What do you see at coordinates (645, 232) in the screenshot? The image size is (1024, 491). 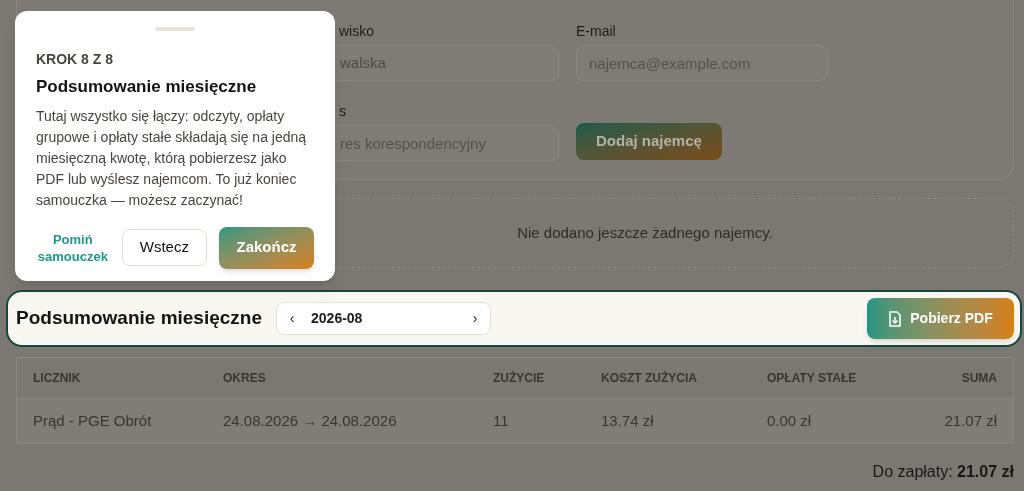 I see `empty-state-text: Nie dodano jeszcze żadnego najemcy.` at bounding box center [645, 232].